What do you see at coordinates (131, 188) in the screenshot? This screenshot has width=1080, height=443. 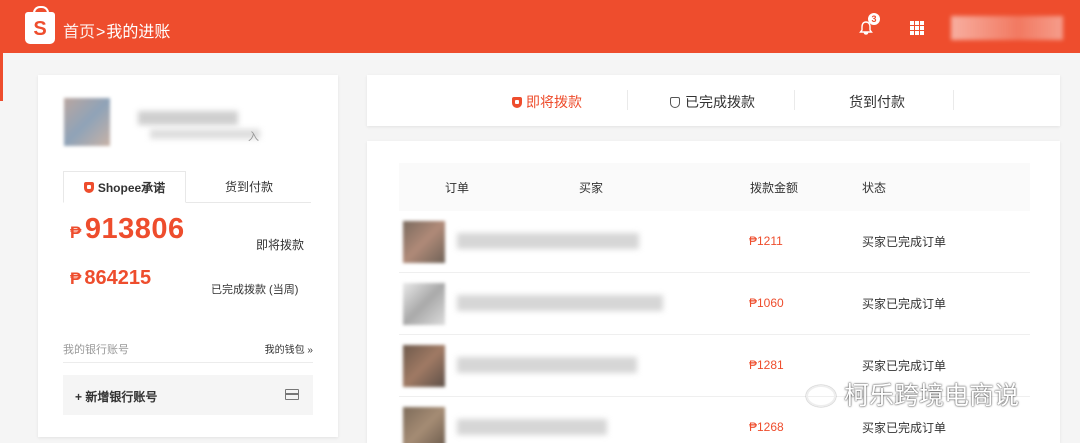 I see `tab-label: Shopee承诺` at bounding box center [131, 188].